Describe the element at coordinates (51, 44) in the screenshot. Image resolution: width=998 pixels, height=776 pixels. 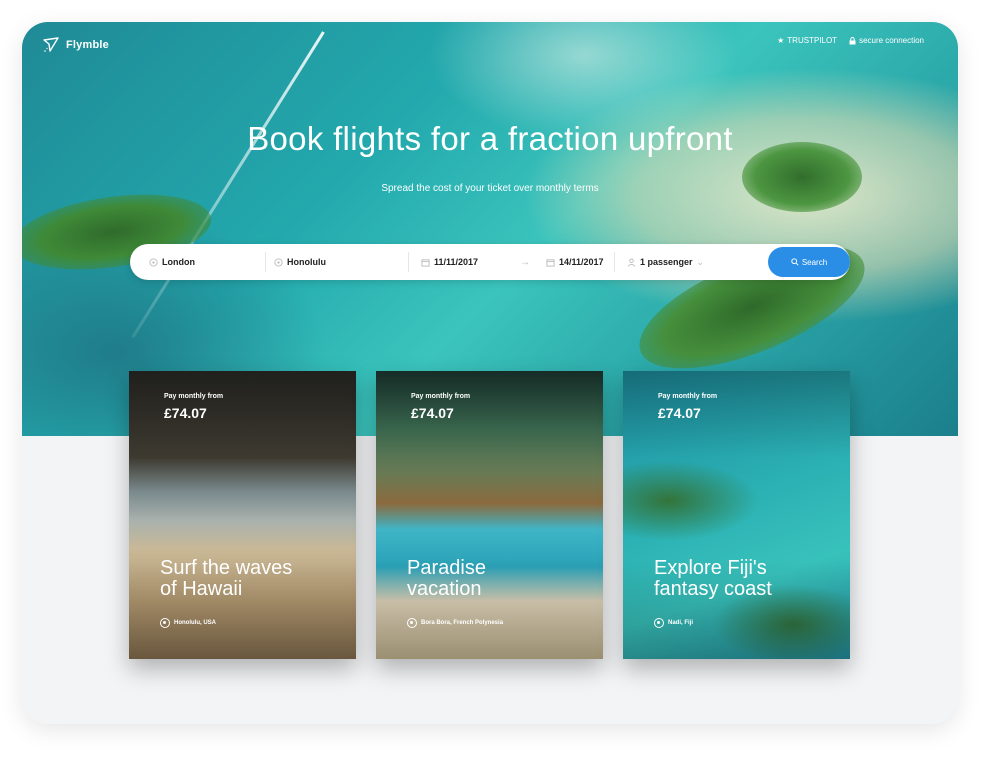
I see `paper-plane-icon` at that location.